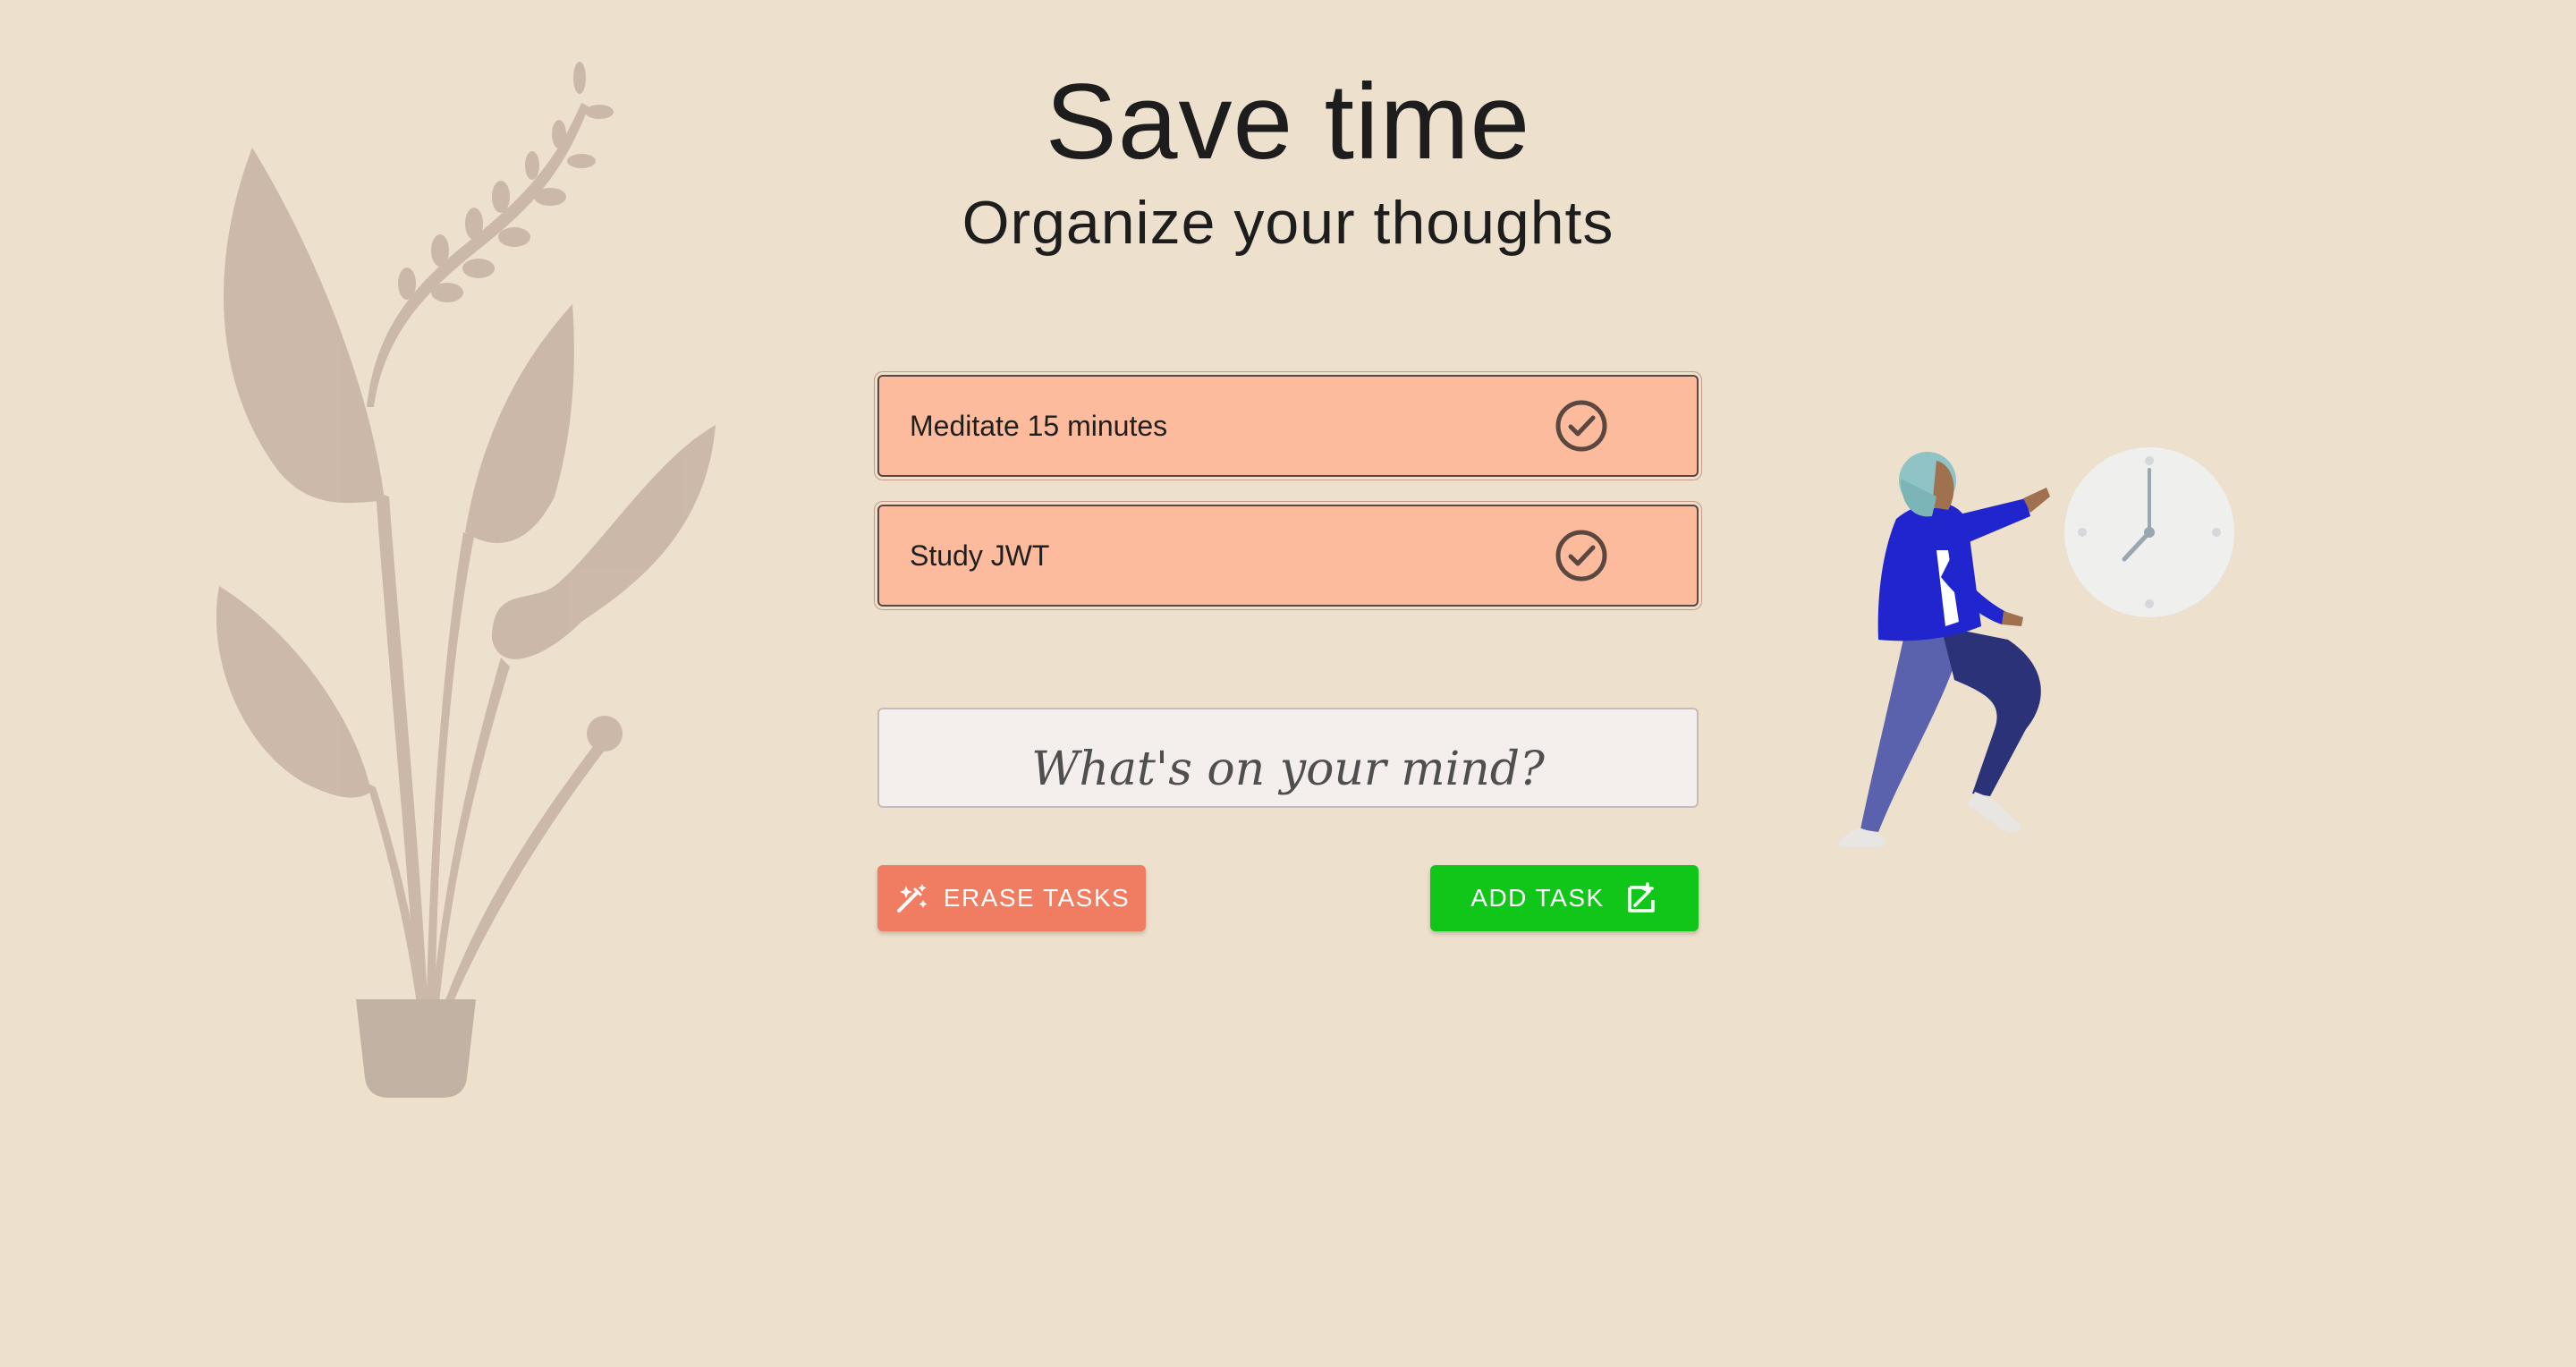 The width and height of the screenshot is (2576, 1367). What do you see at coordinates (1039, 425) in the screenshot?
I see `task-text: Meditate 15 minutes` at bounding box center [1039, 425].